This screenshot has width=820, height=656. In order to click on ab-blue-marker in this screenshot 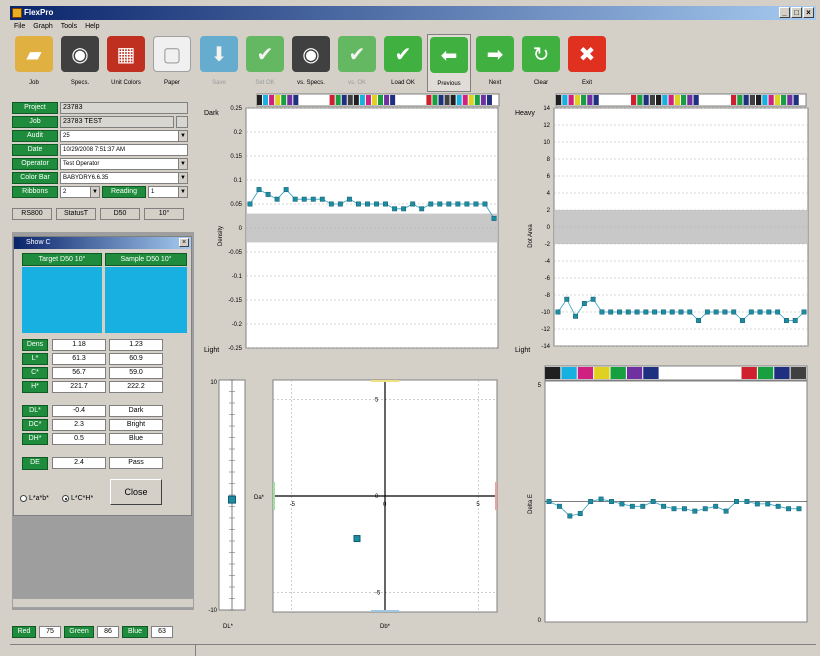, I will do `click(385, 611)`.